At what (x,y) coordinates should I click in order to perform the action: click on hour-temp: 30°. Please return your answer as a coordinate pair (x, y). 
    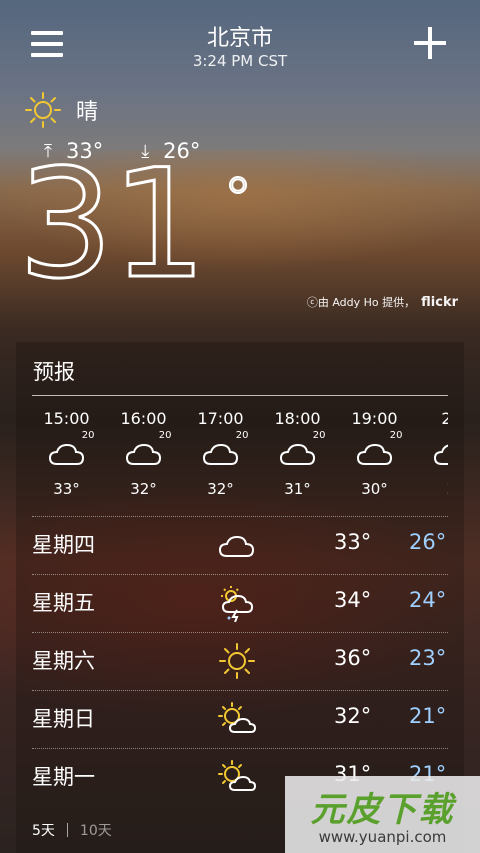
    Looking at the image, I should click on (374, 489).